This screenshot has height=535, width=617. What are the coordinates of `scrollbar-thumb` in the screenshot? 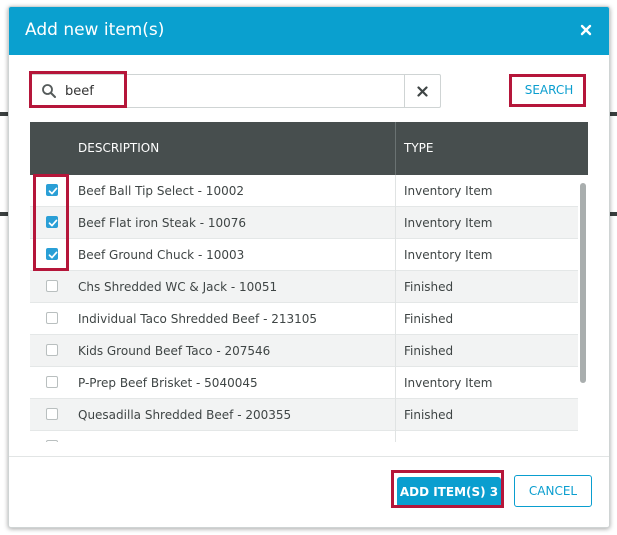 It's located at (583, 283).